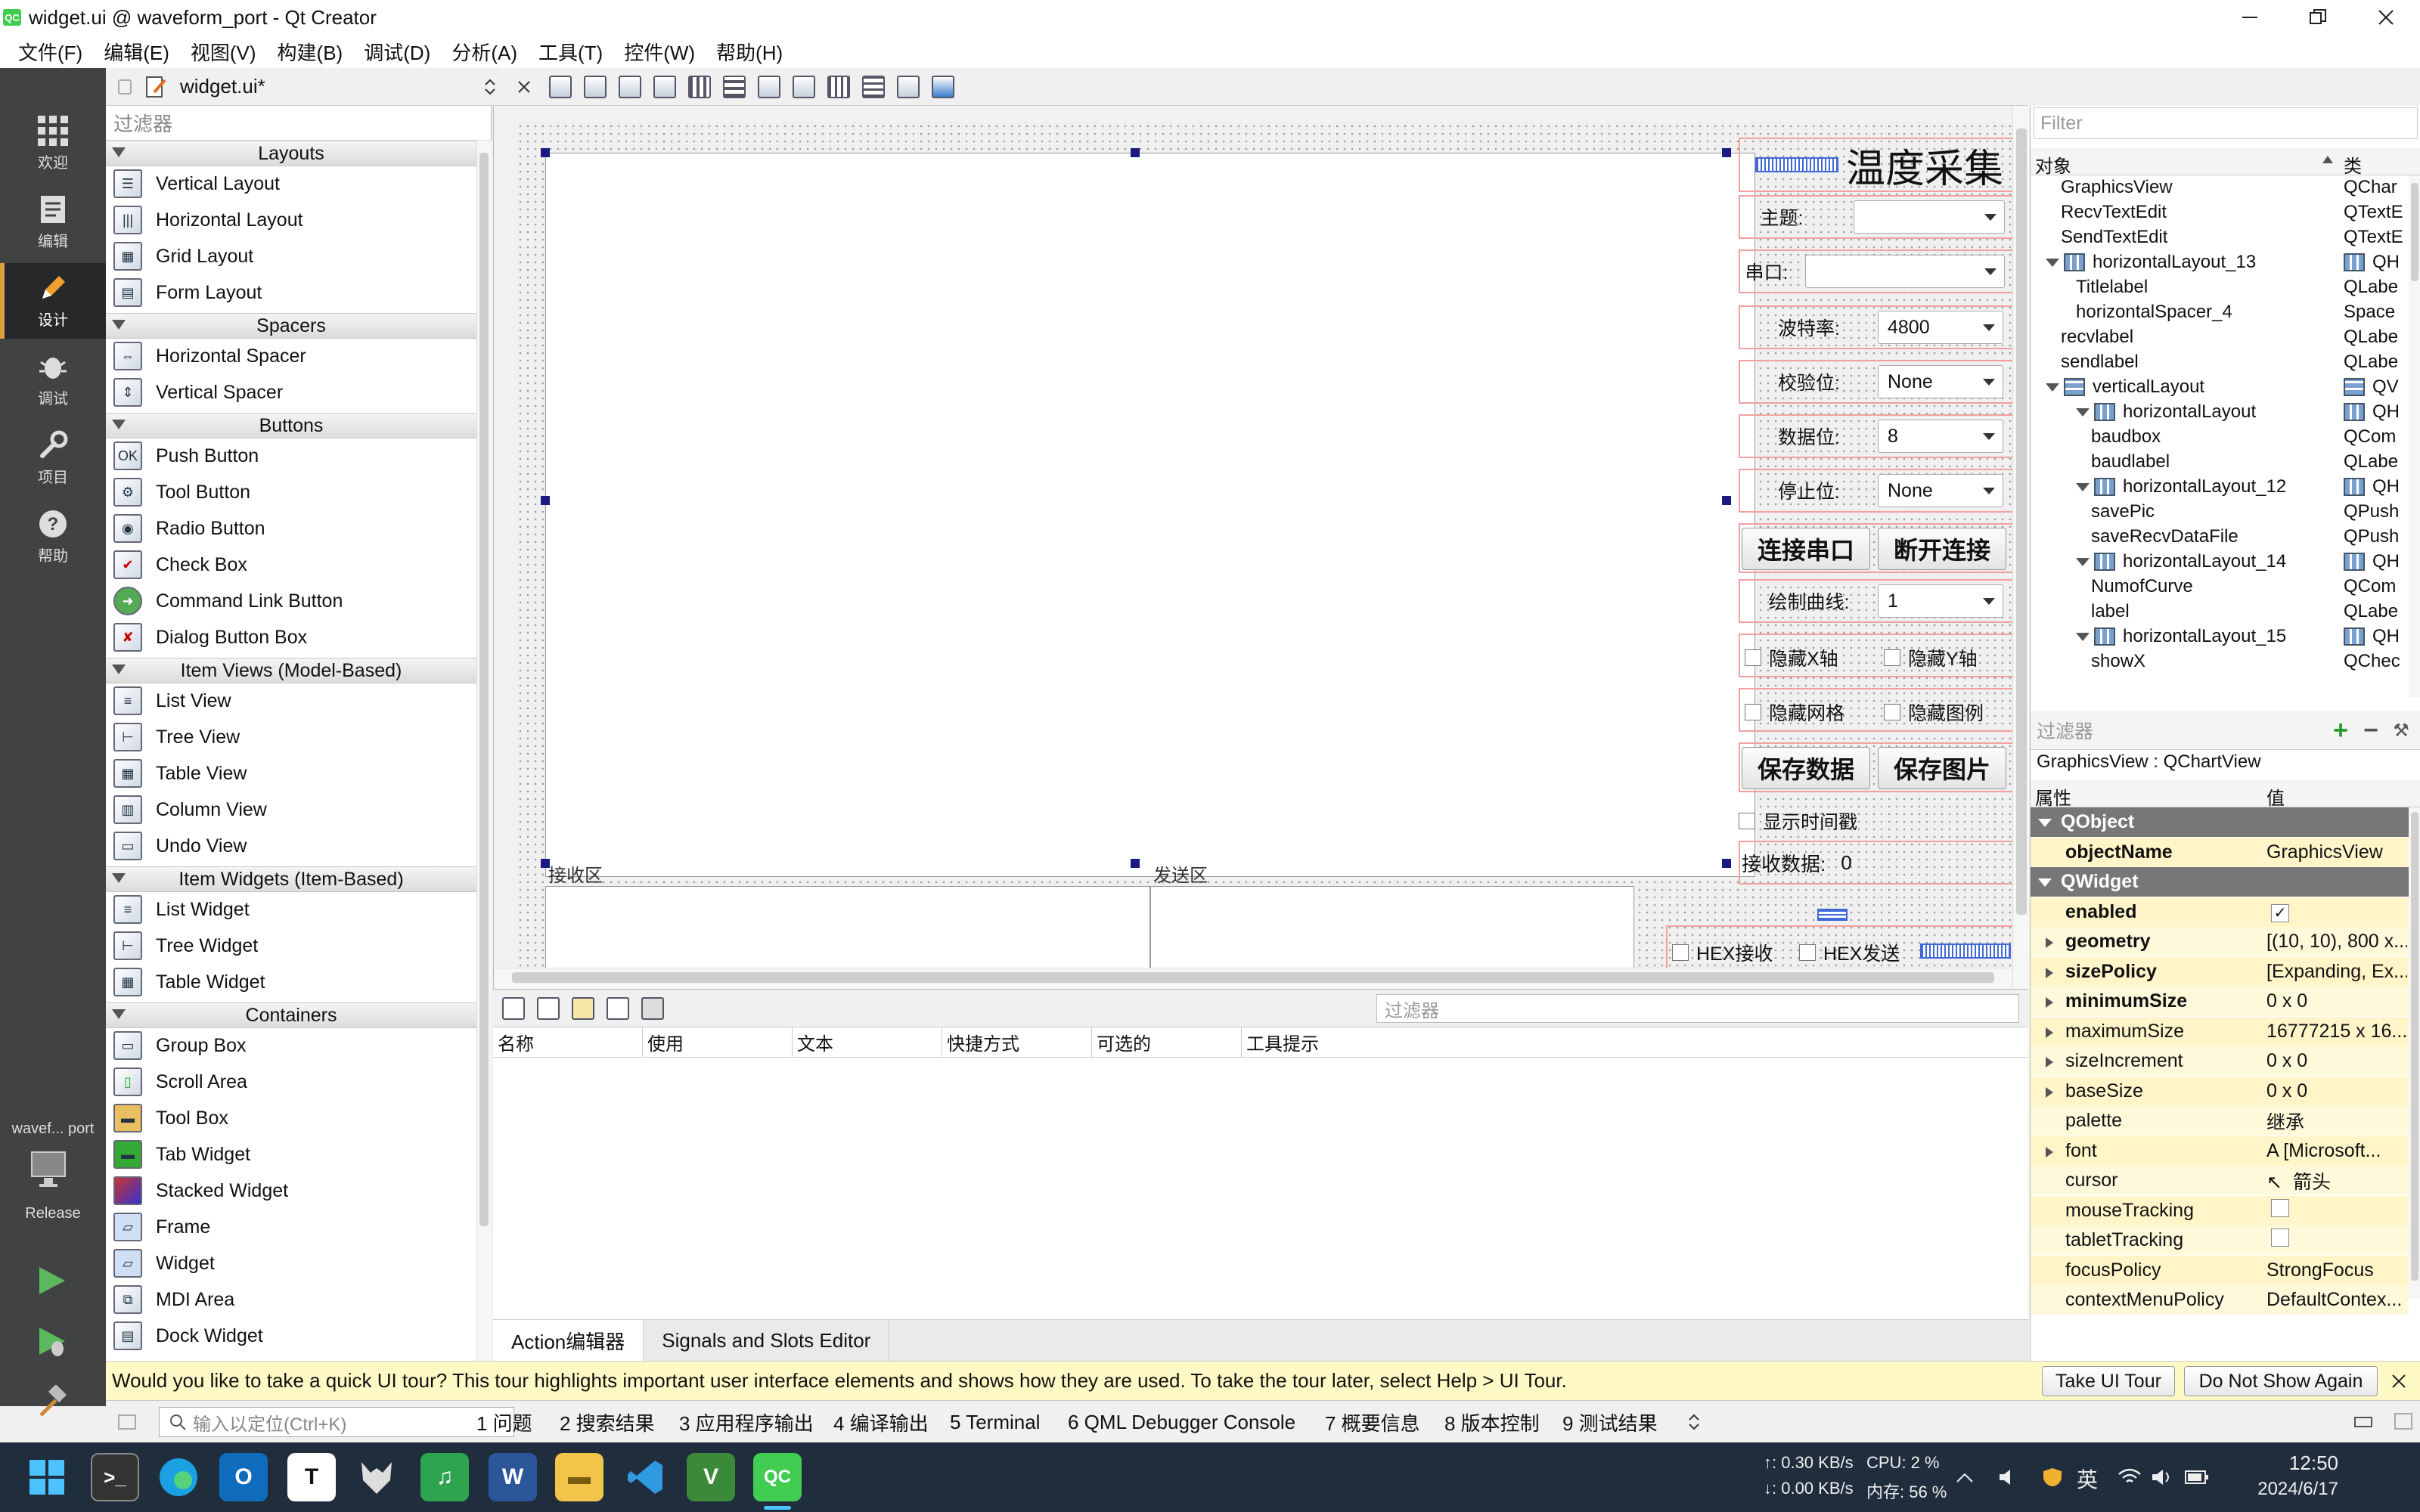 The height and width of the screenshot is (1512, 2420). Describe the element at coordinates (2220, 387) in the screenshot. I see `object-tree-row: verticalLayout QV` at that location.